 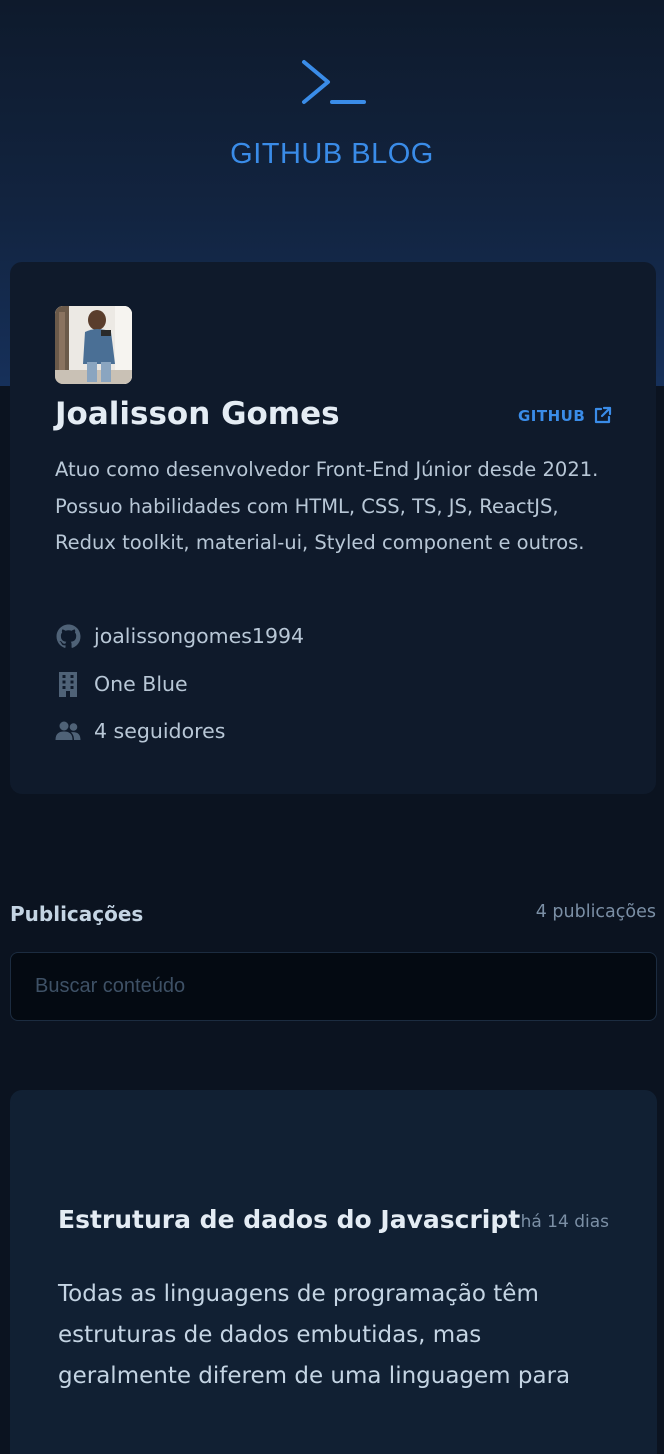 What do you see at coordinates (141, 684) in the screenshot?
I see `profile-company: One Blue` at bounding box center [141, 684].